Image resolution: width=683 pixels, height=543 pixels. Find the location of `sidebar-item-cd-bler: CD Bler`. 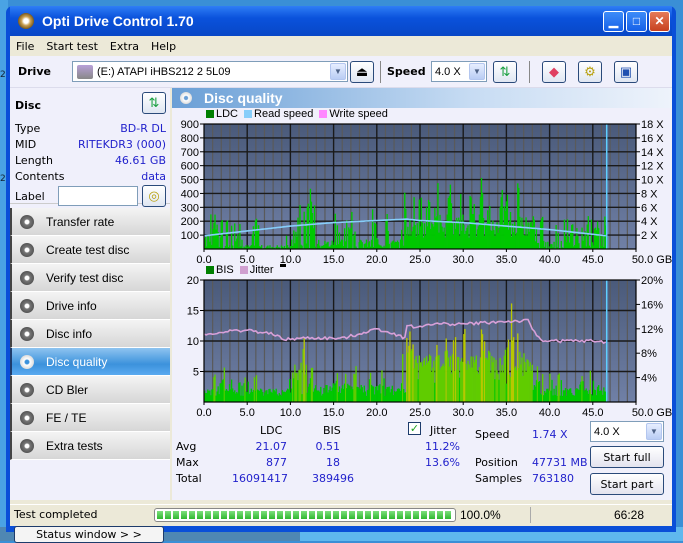

sidebar-item-cd-bler: CD Bler is located at coordinates (90, 390).